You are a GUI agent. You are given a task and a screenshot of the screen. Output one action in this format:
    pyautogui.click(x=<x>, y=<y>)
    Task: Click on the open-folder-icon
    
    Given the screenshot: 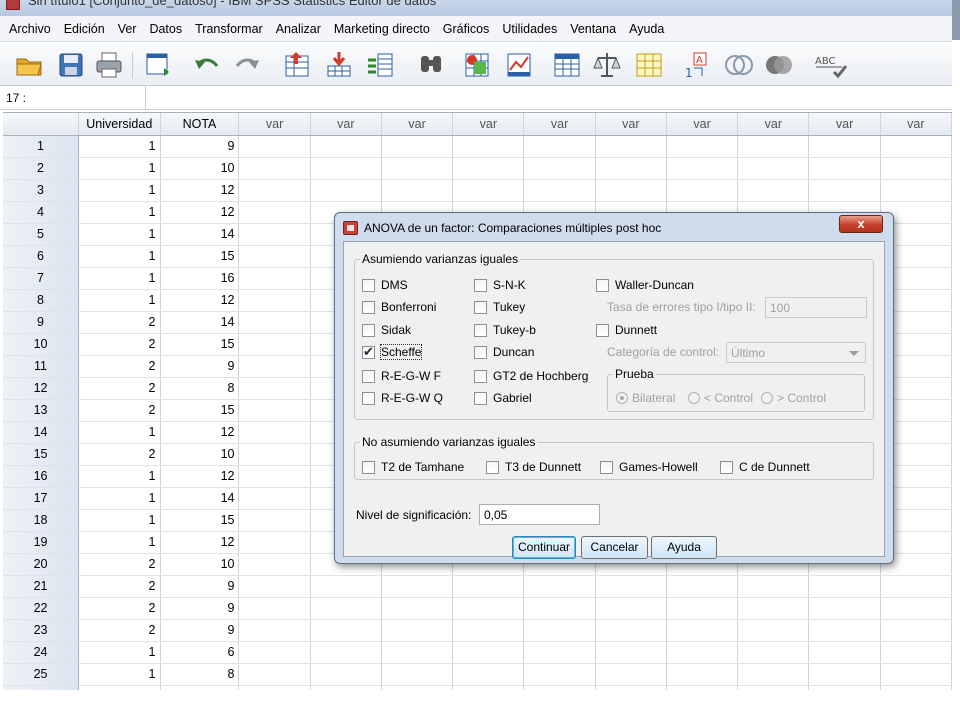 What is the action you would take?
    pyautogui.click(x=29, y=65)
    